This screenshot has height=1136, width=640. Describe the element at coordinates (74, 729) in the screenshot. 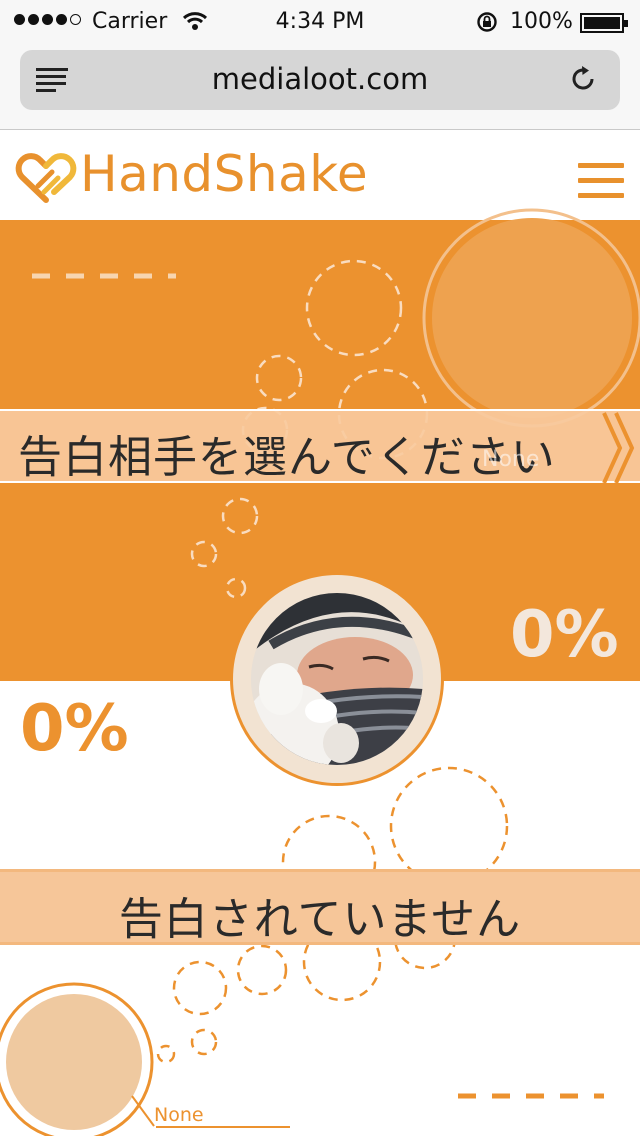

I see `my-percent: 0%` at that location.